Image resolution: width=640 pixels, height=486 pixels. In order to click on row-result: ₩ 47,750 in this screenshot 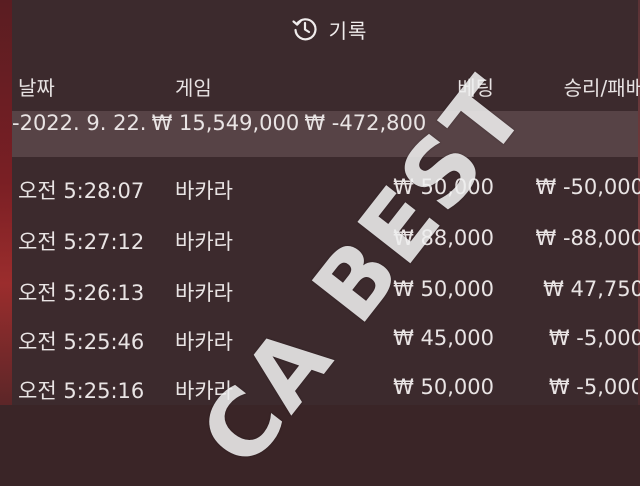, I will do `click(591, 289)`.